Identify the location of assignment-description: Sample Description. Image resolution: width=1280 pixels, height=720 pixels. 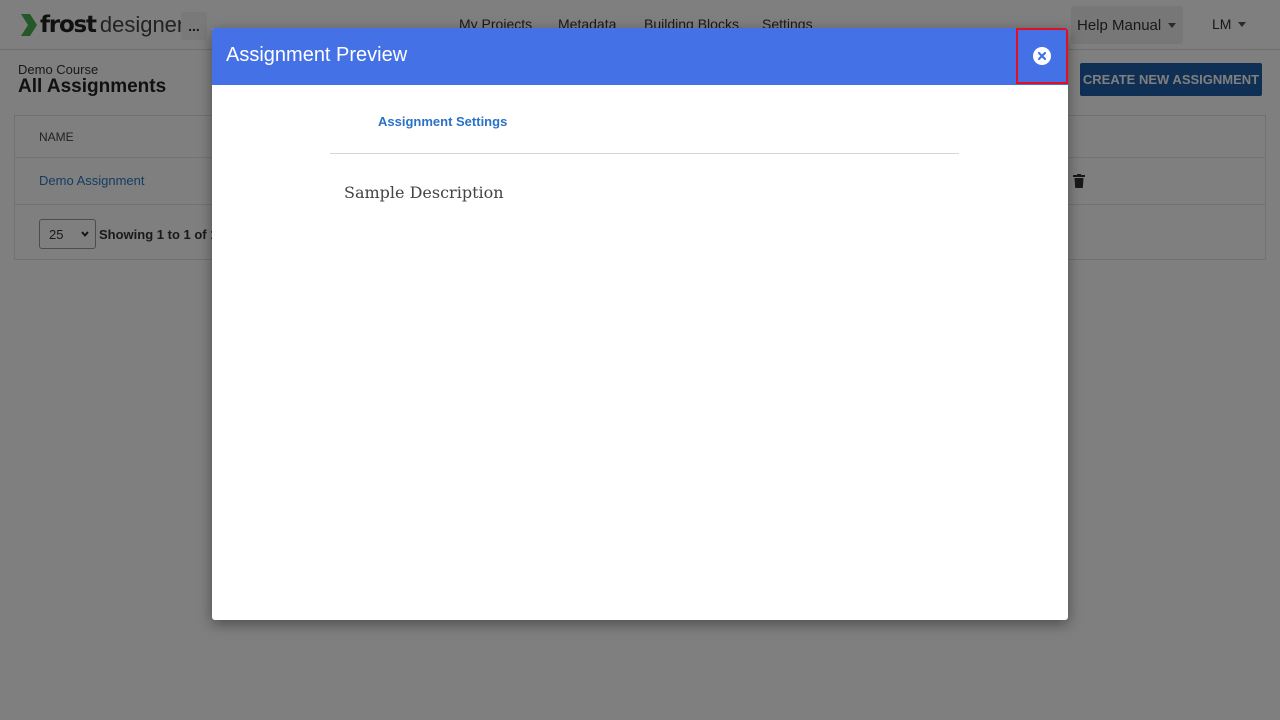
(424, 192).